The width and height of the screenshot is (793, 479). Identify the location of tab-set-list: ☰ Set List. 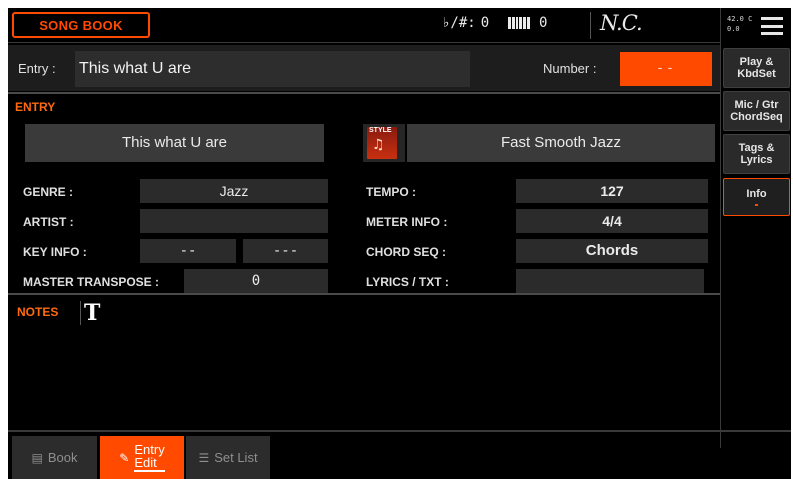
(228, 457).